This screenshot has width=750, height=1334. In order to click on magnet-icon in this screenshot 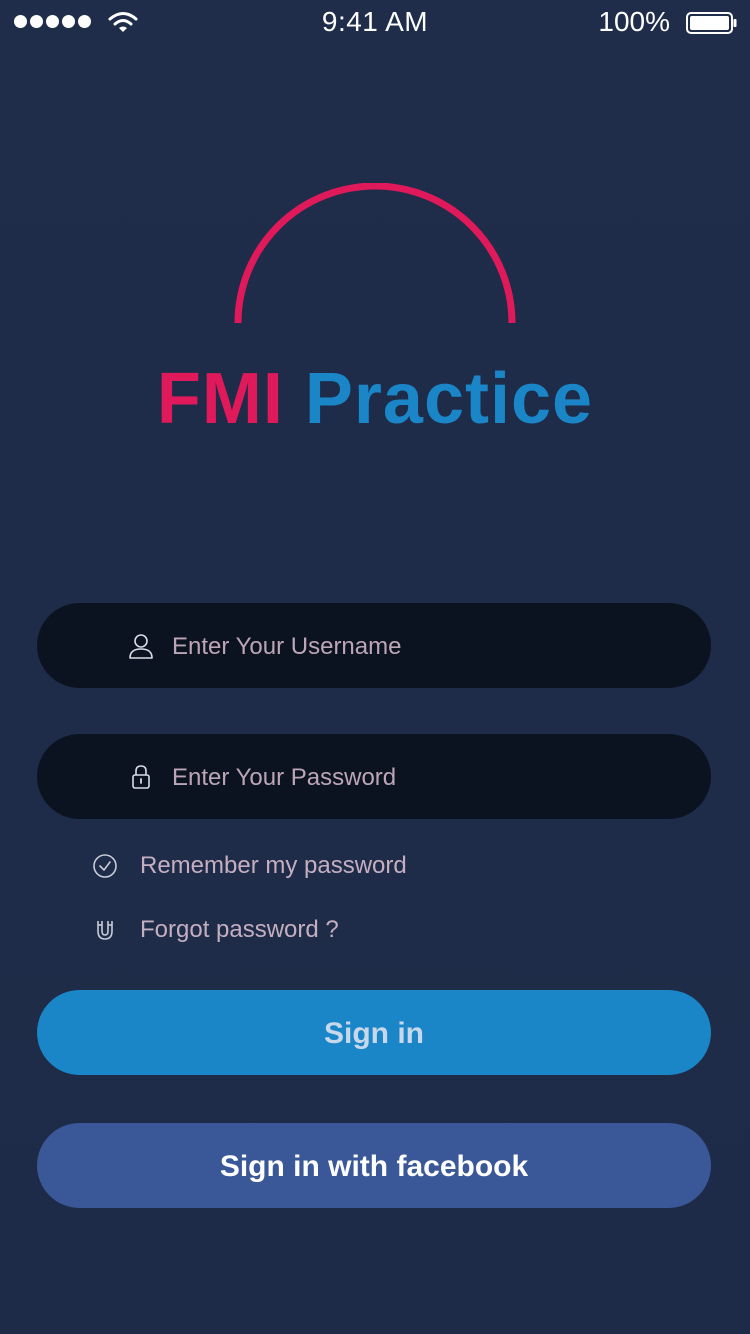, I will do `click(105, 930)`.